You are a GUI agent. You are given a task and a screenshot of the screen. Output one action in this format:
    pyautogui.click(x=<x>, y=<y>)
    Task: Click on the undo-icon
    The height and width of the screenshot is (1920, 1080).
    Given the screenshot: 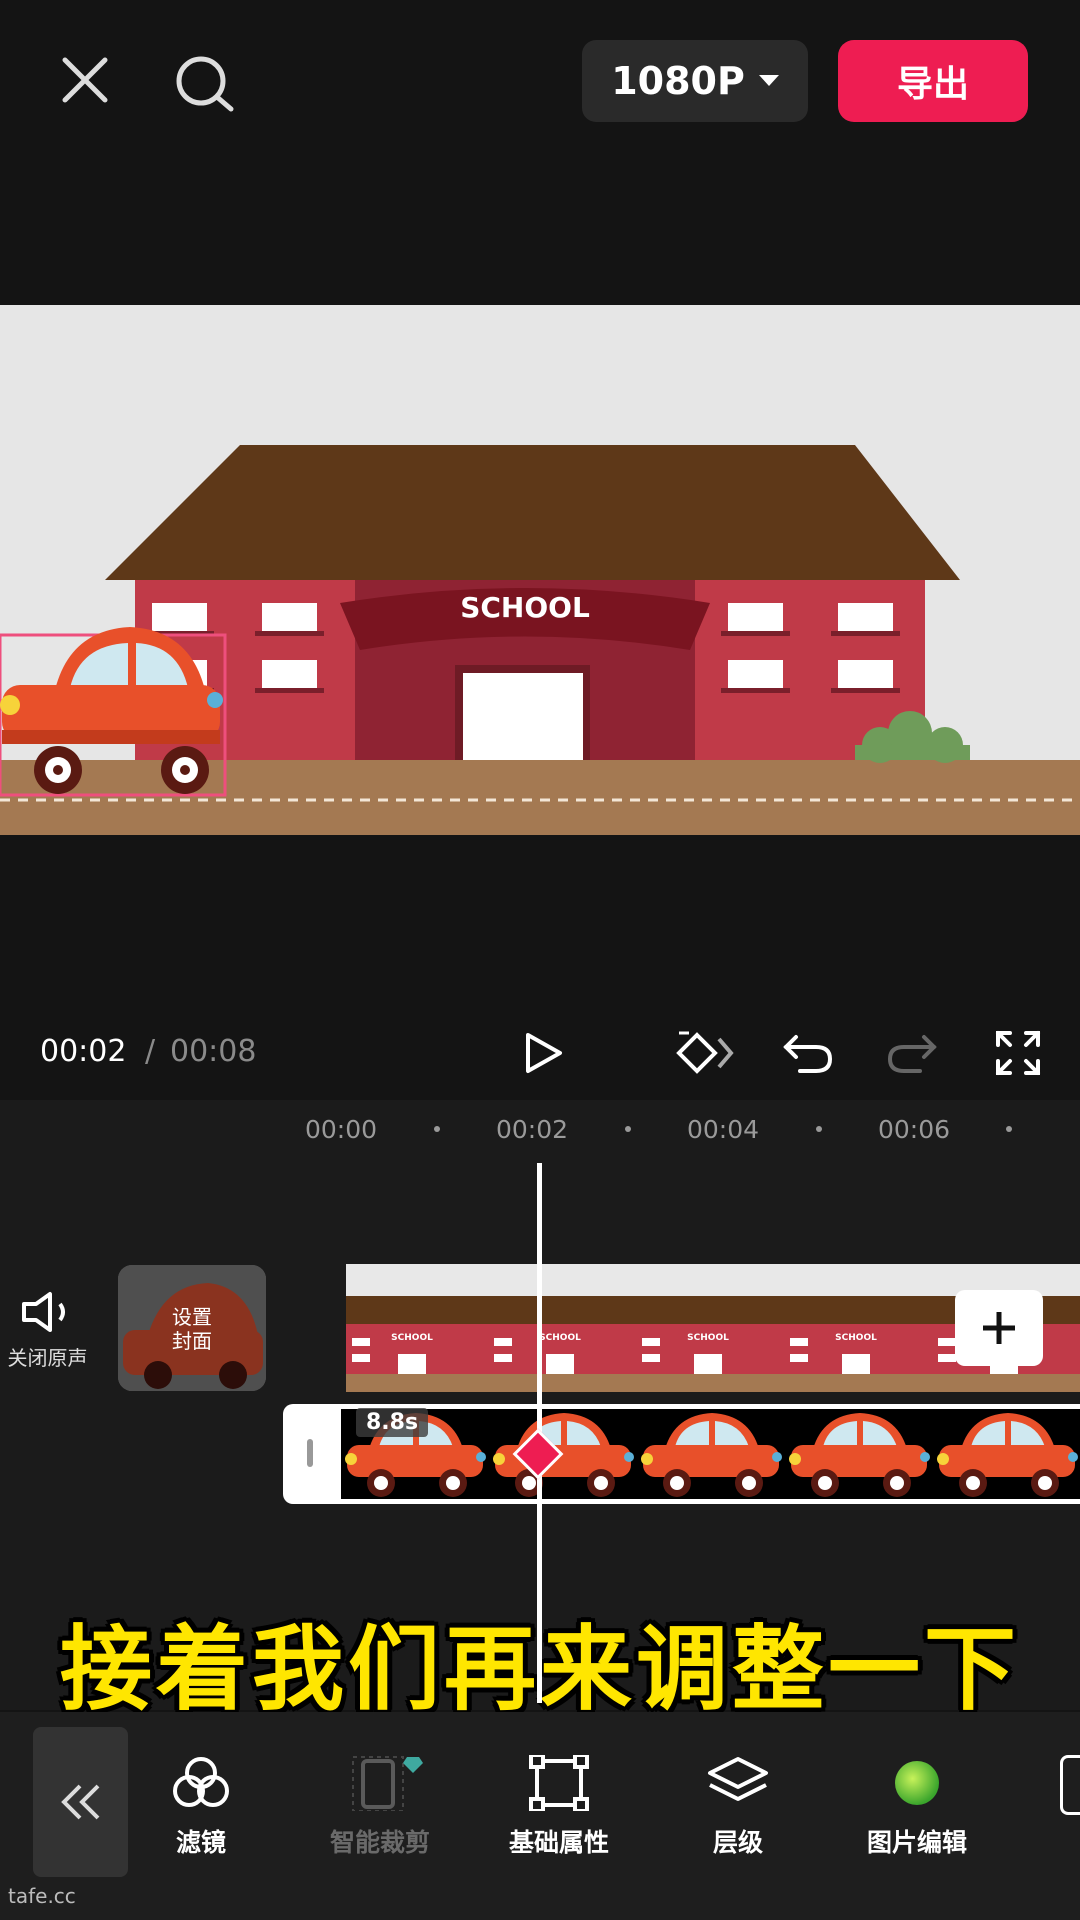 What is the action you would take?
    pyautogui.click(x=808, y=1053)
    